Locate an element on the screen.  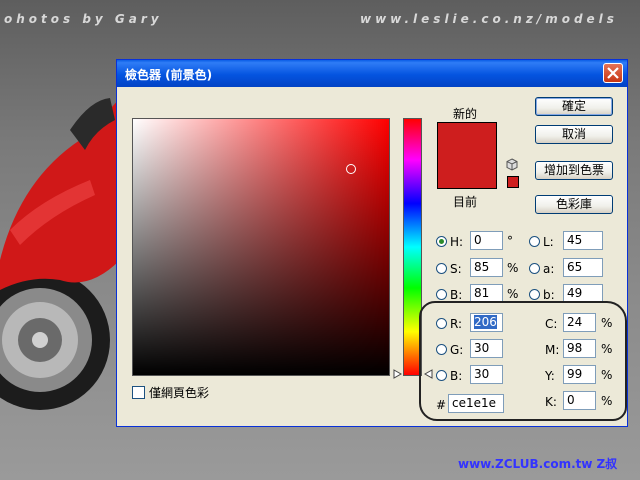
close-icon is located at coordinates (613, 73).